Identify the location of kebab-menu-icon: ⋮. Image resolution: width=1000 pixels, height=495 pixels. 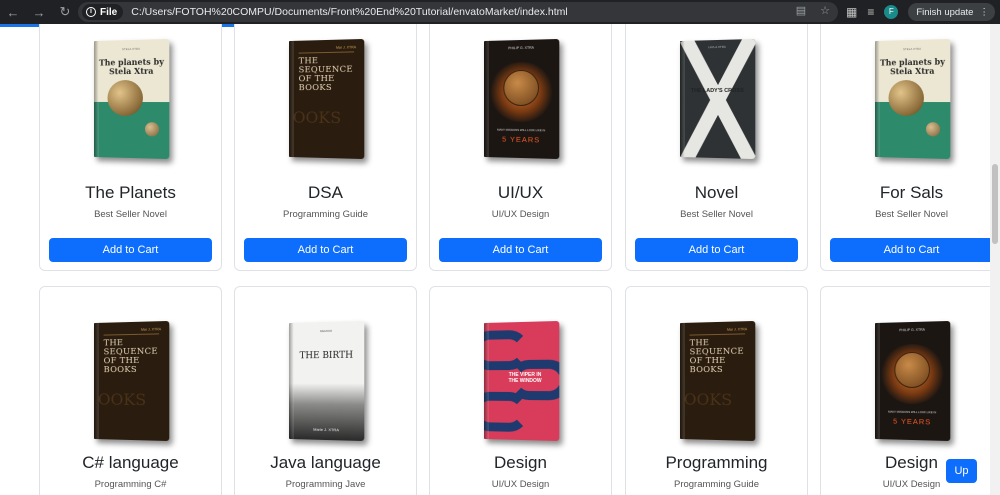
(984, 12).